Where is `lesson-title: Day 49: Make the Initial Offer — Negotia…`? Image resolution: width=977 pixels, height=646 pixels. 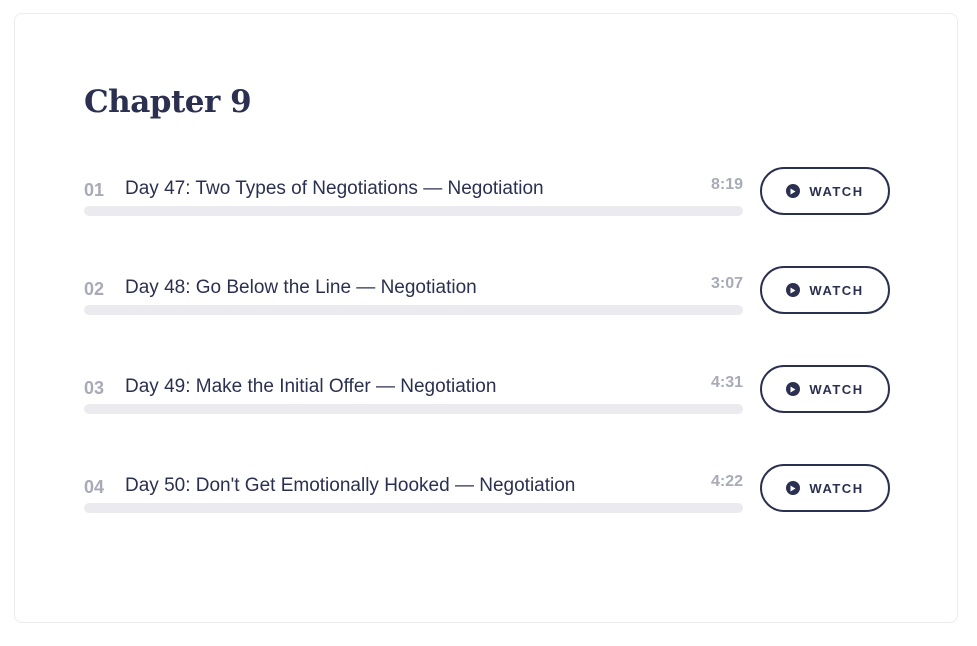 lesson-title: Day 49: Make the Initial Offer — Negotia… is located at coordinates (310, 387).